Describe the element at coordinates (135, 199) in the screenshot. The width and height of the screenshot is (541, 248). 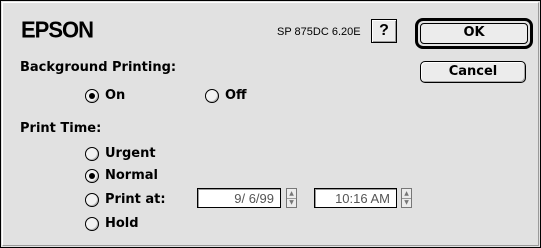
I see `print-at-label: Print at:` at that location.